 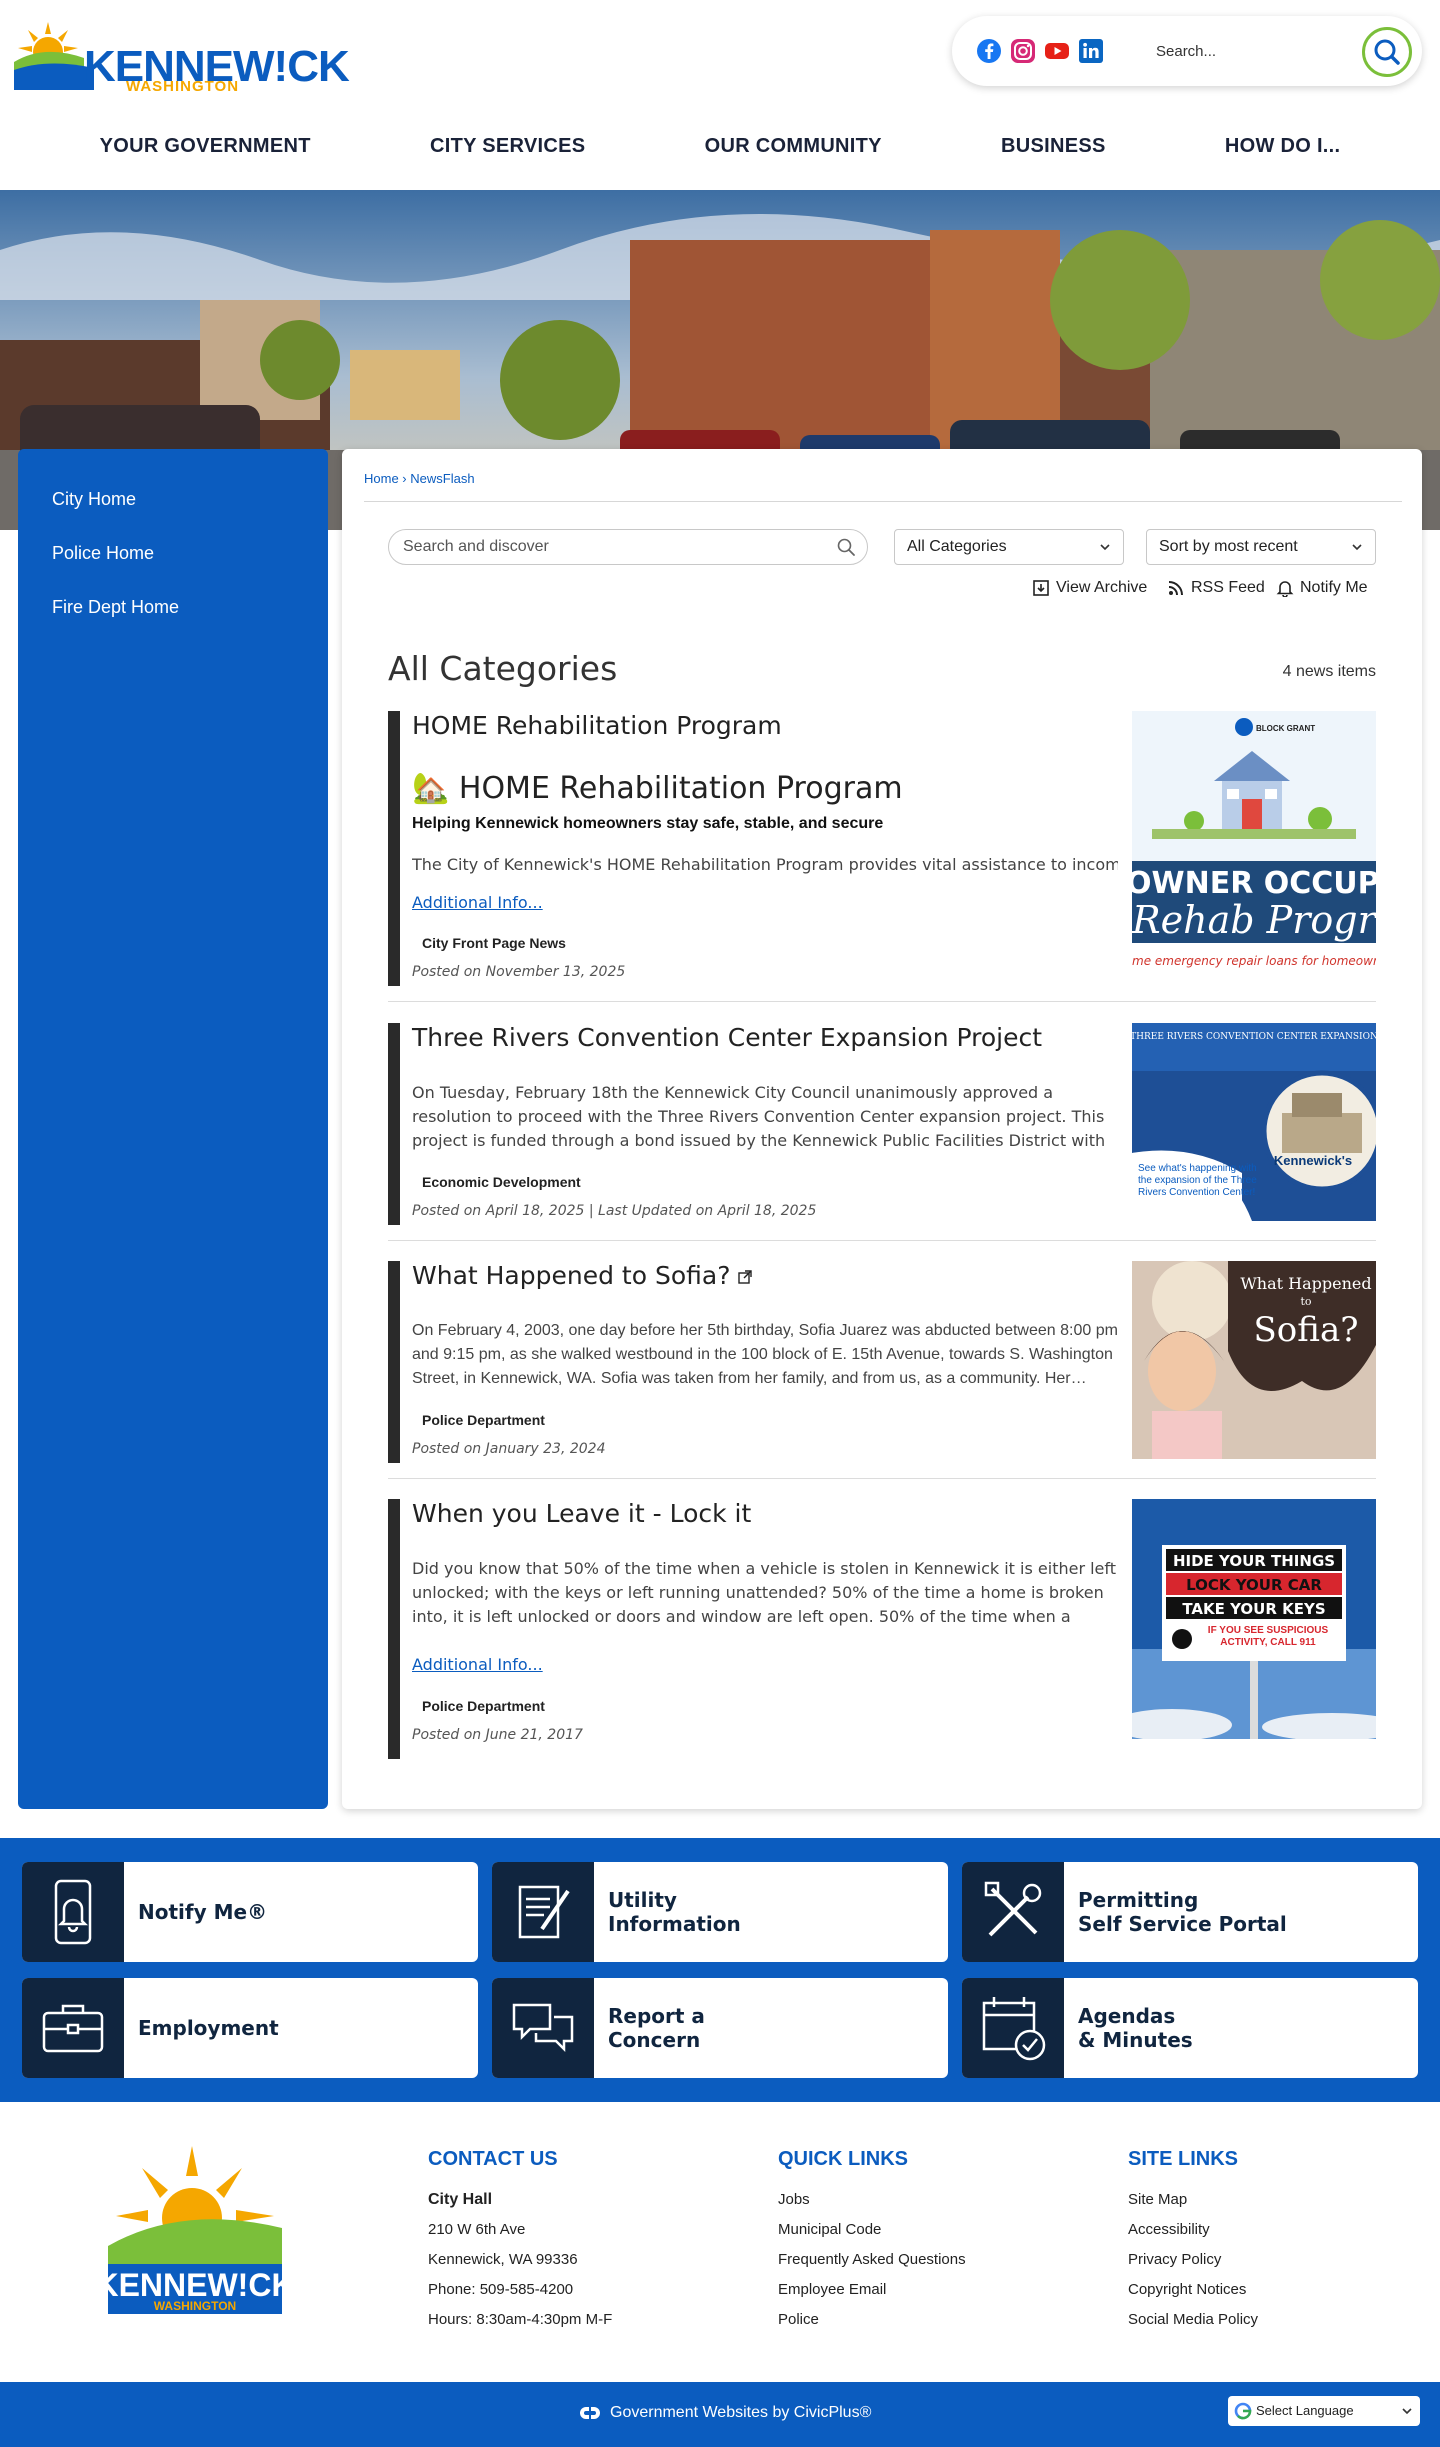 What do you see at coordinates (509, 1449) in the screenshot?
I see `news-date: Posted on January 23, 2024` at bounding box center [509, 1449].